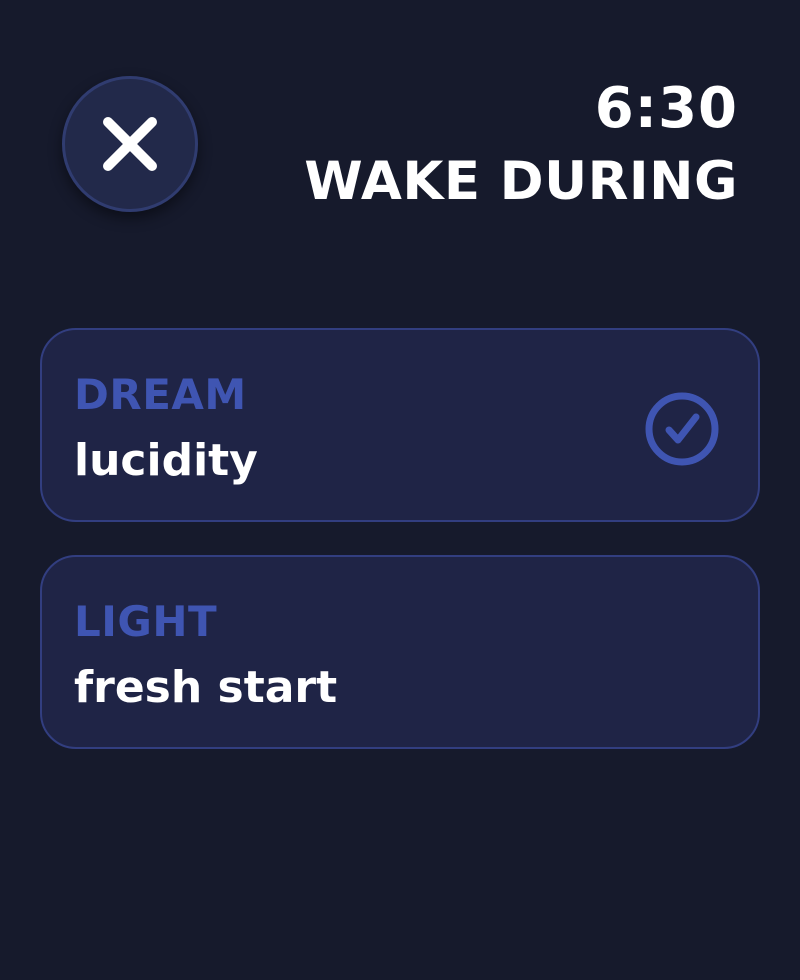 This screenshot has width=800, height=980. What do you see at coordinates (146, 621) in the screenshot?
I see `option-label: LIGHT` at bounding box center [146, 621].